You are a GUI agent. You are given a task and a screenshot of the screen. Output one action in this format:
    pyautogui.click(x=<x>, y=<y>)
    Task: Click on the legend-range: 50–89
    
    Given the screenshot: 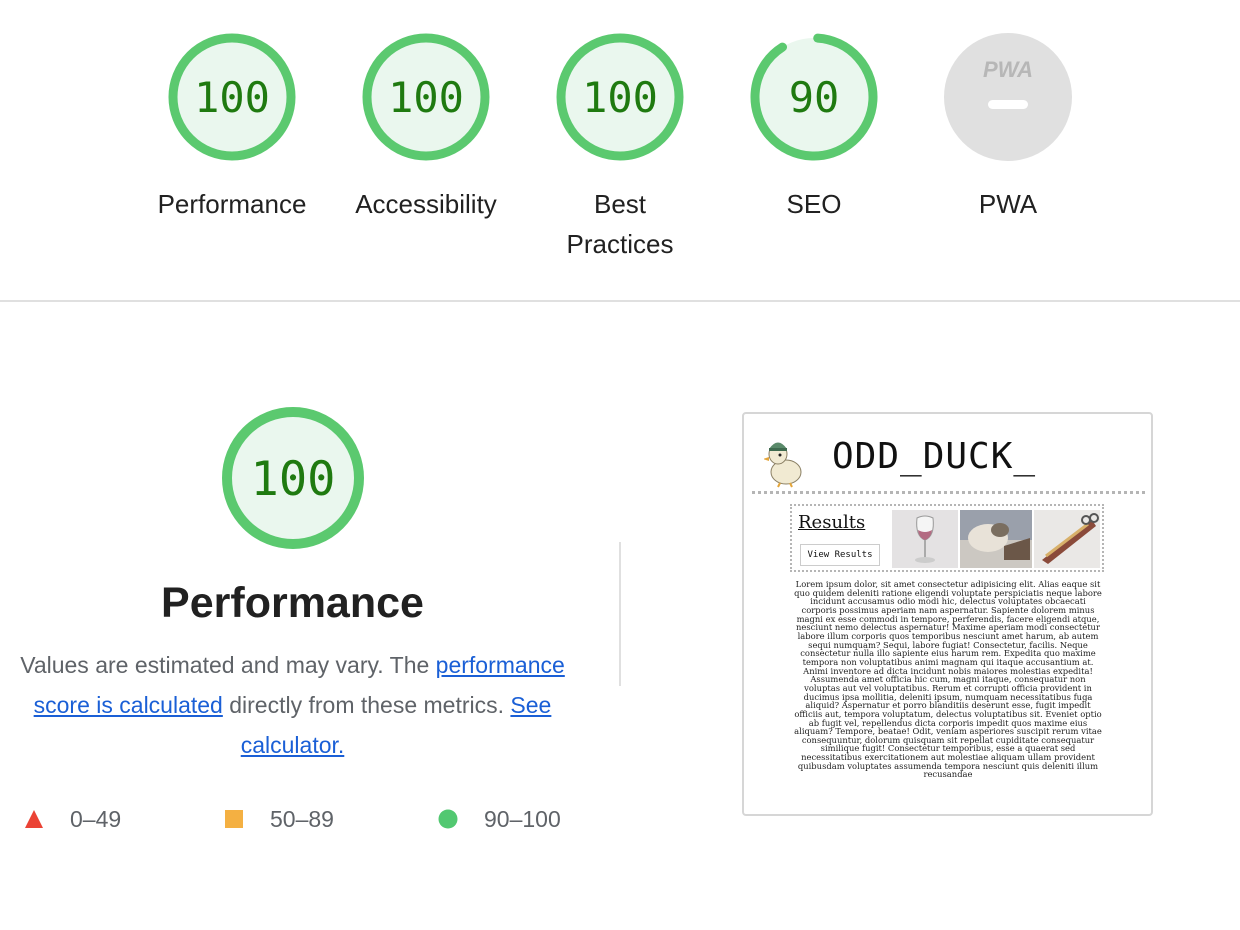 What is the action you would take?
    pyautogui.click(x=302, y=819)
    